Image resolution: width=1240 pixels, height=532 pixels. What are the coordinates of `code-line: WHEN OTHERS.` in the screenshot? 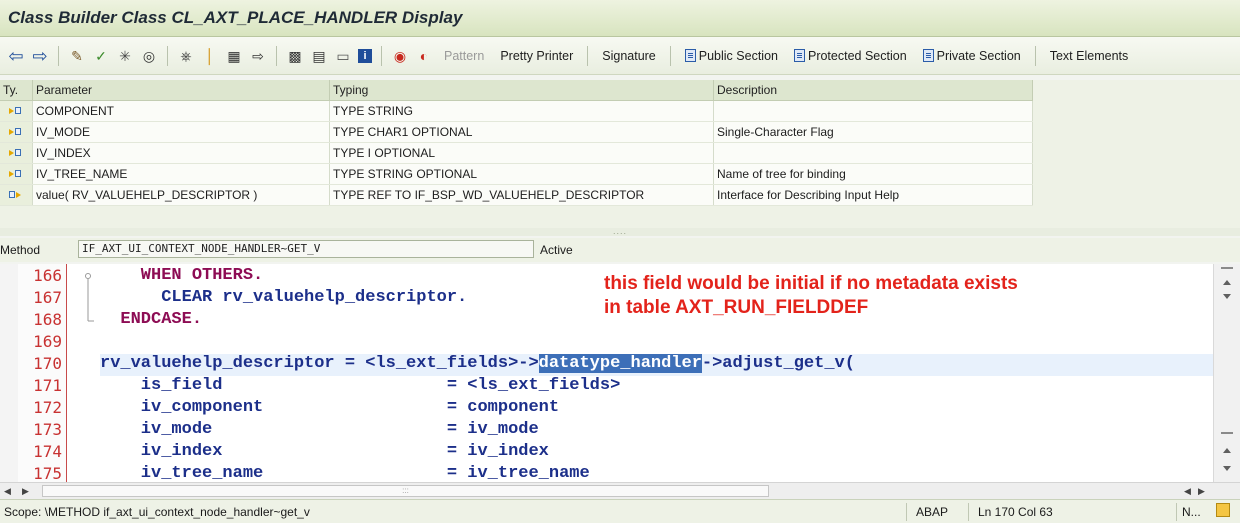 It's located at (181, 276).